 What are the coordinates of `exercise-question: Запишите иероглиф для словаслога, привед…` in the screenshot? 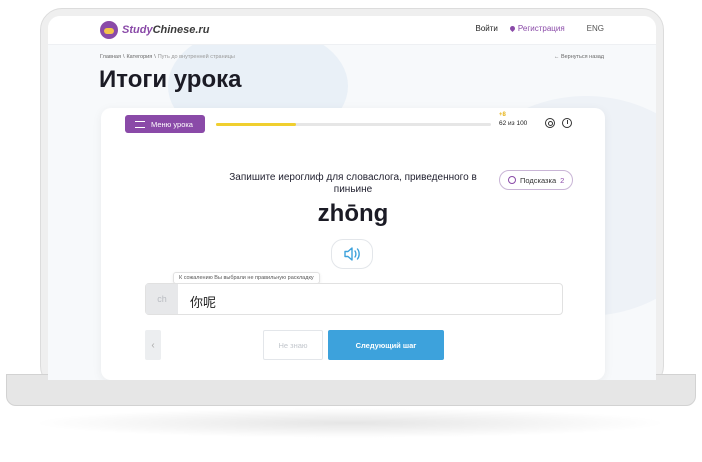 It's located at (353, 183).